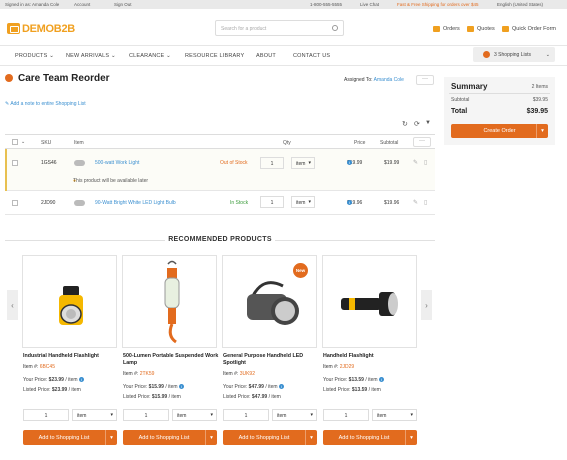 This screenshot has height=460, width=567. Describe the element at coordinates (266, 56) in the screenshot. I see `nav-item-about: ABOUT` at that location.